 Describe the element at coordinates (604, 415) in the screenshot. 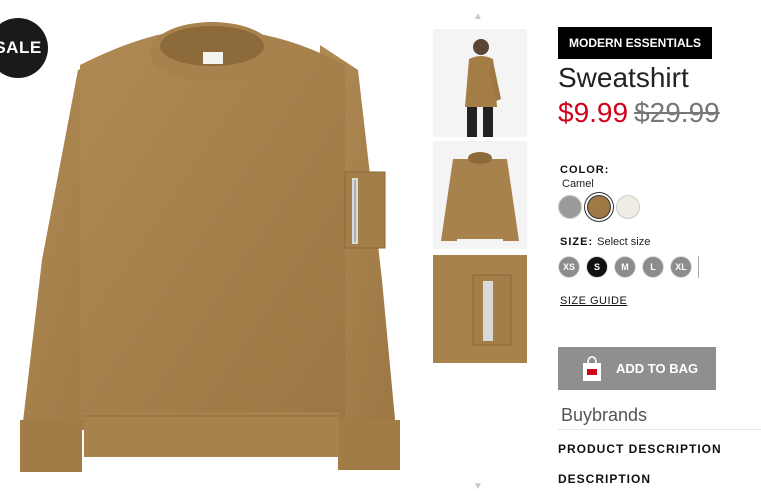

I see `brand-name: Buybrands` at that location.